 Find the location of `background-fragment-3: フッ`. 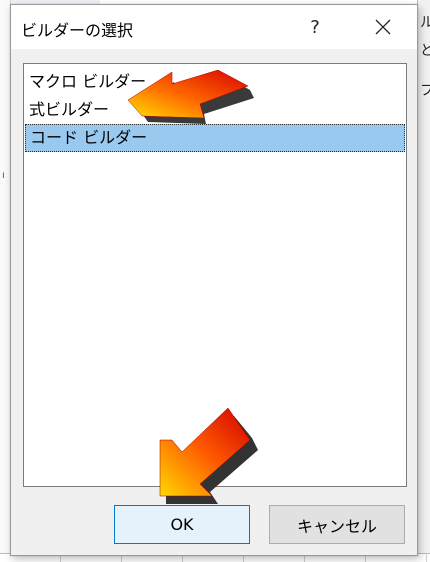

background-fragment-3: フッ is located at coordinates (425, 90).